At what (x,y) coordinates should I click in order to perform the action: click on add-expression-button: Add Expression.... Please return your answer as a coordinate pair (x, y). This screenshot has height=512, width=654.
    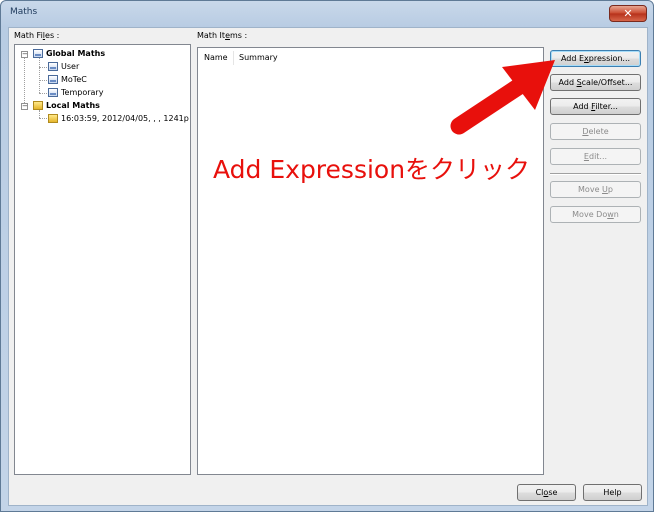
    Looking at the image, I should click on (595, 58).